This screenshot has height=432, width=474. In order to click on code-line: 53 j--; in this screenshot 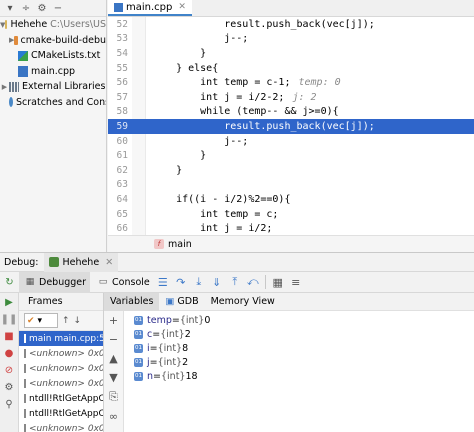, I will do `click(291, 39)`.